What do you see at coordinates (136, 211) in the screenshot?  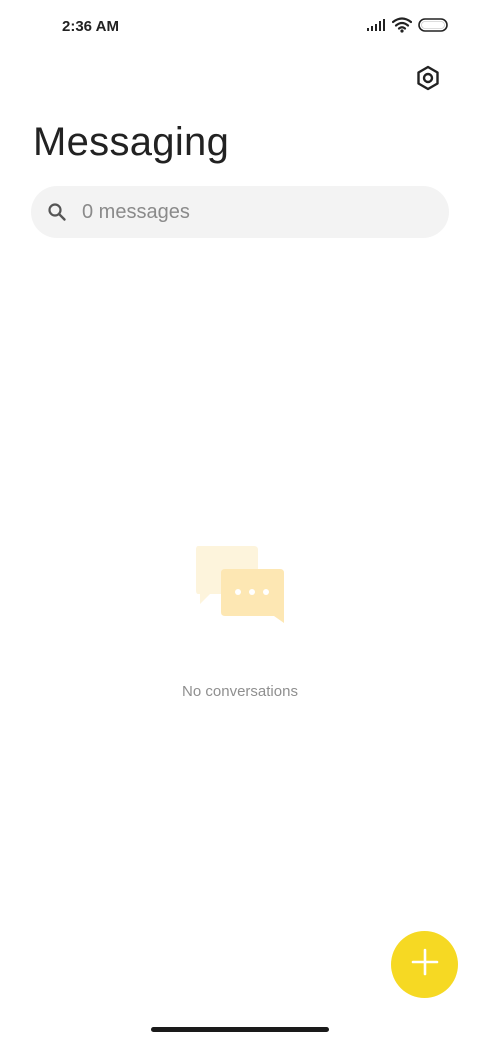 I see `search-input-placeholder: 0 messages` at bounding box center [136, 211].